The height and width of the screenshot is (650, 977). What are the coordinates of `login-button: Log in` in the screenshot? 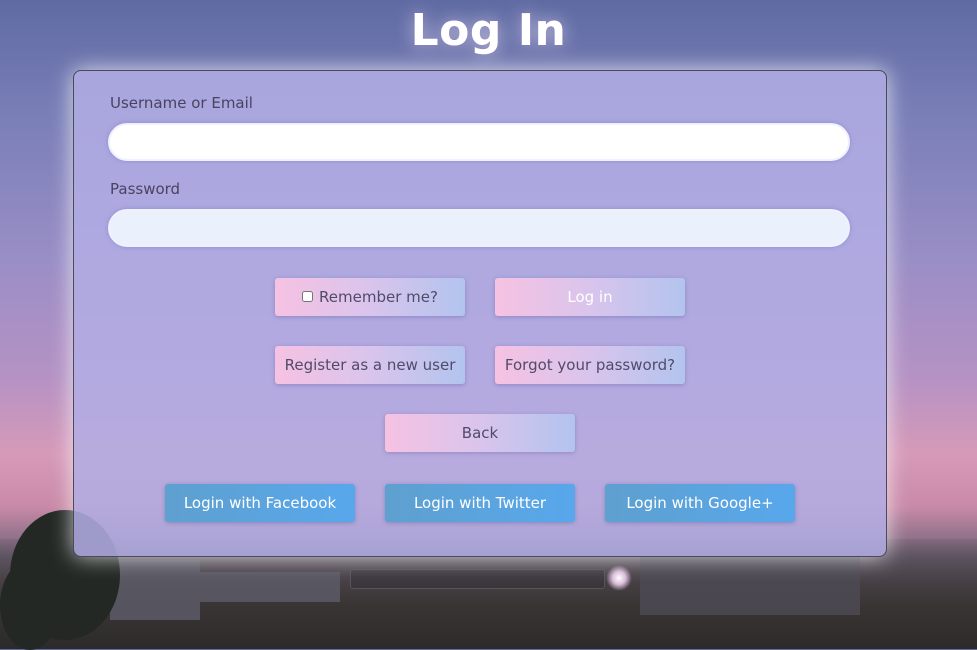 It's located at (590, 297).